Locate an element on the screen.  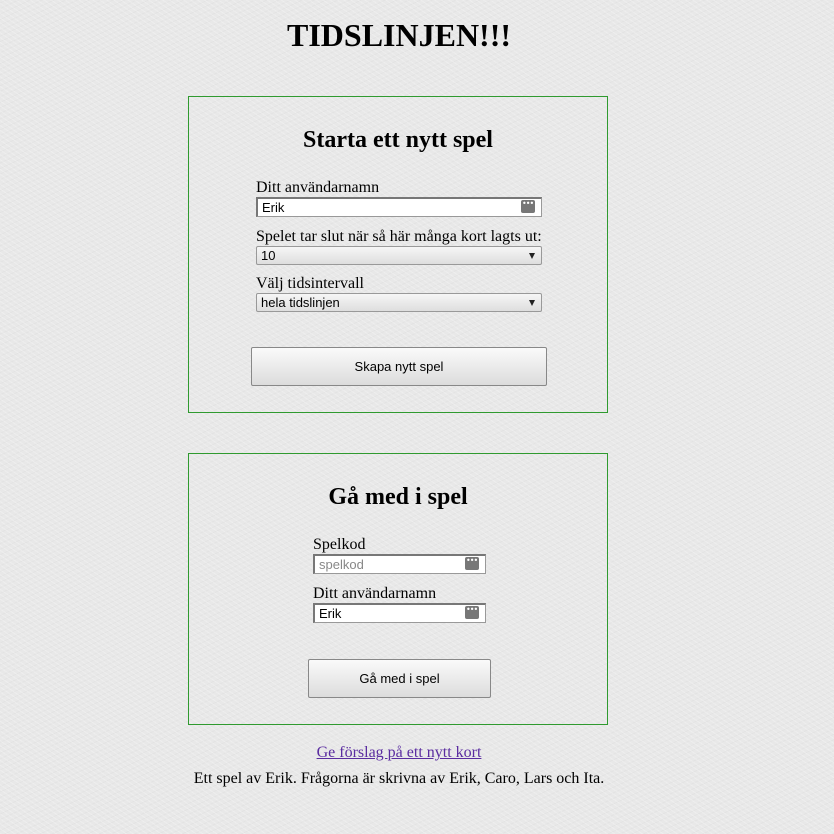
interval-selected: hela tidslinjen is located at coordinates (300, 302).